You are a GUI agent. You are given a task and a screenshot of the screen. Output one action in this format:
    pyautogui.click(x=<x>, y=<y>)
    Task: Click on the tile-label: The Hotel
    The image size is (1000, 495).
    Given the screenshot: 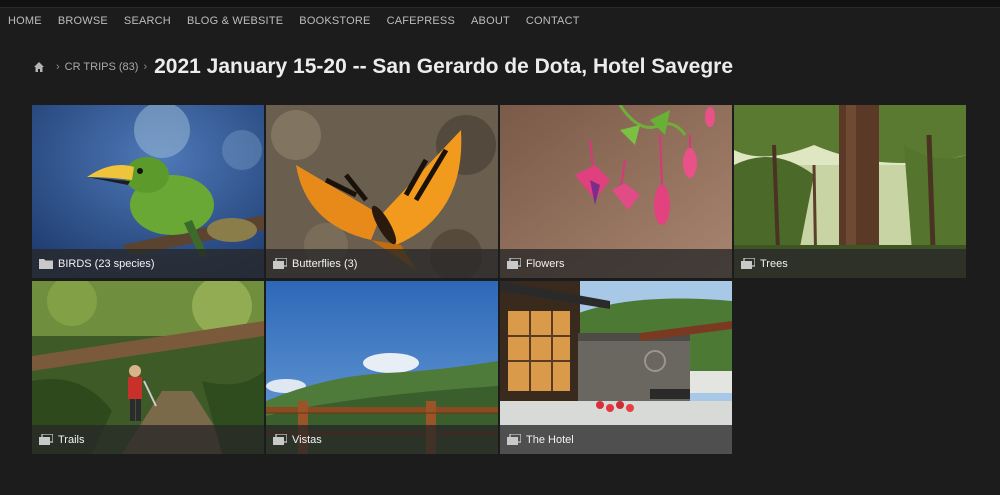 What is the action you would take?
    pyautogui.click(x=550, y=439)
    